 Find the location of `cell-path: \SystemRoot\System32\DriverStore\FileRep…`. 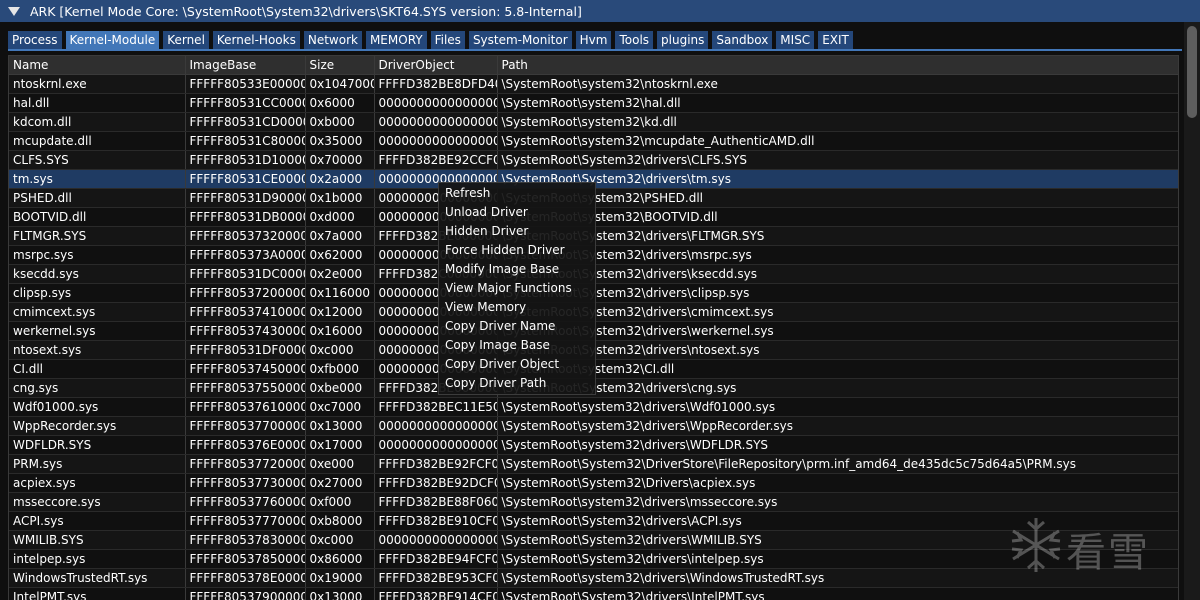

cell-path: \SystemRoot\System32\DriverStore\FileRep… is located at coordinates (837, 464).